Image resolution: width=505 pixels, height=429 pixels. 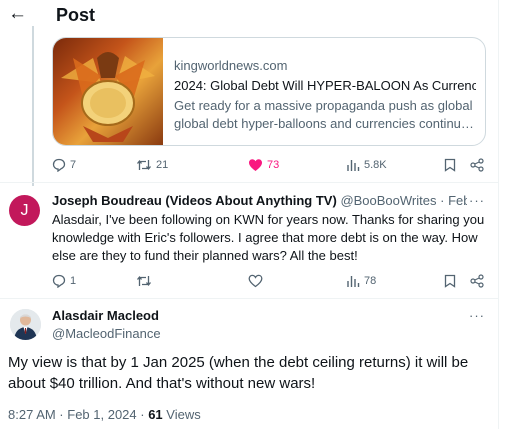 I want to click on avatar, so click(x=25, y=324).